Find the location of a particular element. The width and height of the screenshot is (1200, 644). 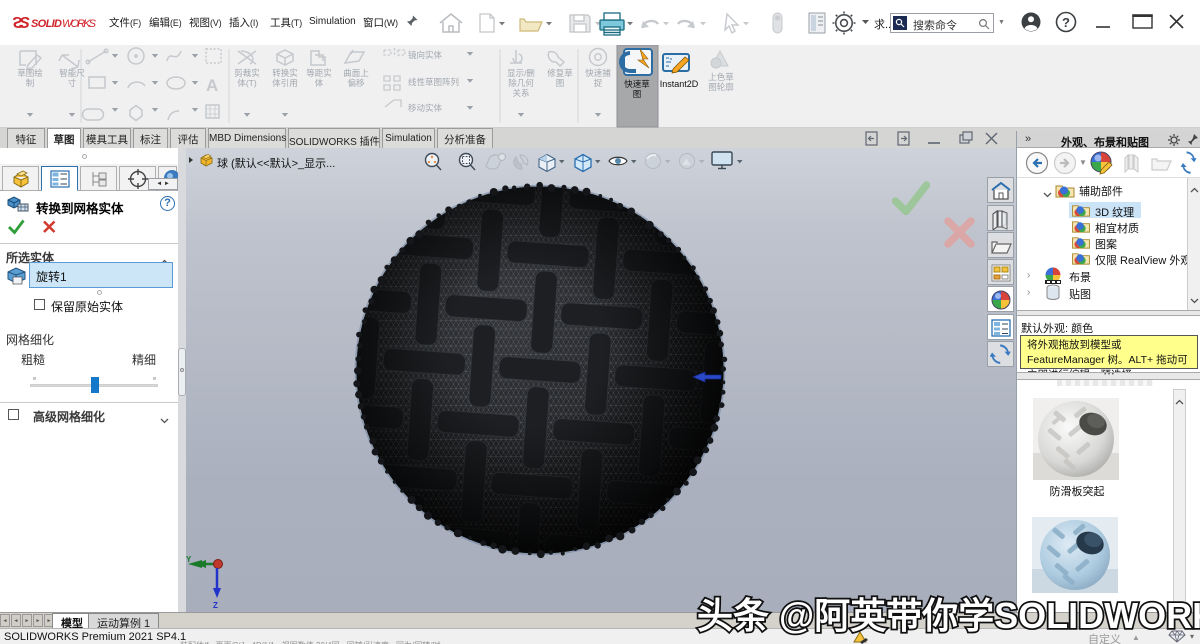

svg-text: SOLID is located at coordinates (46, 24).